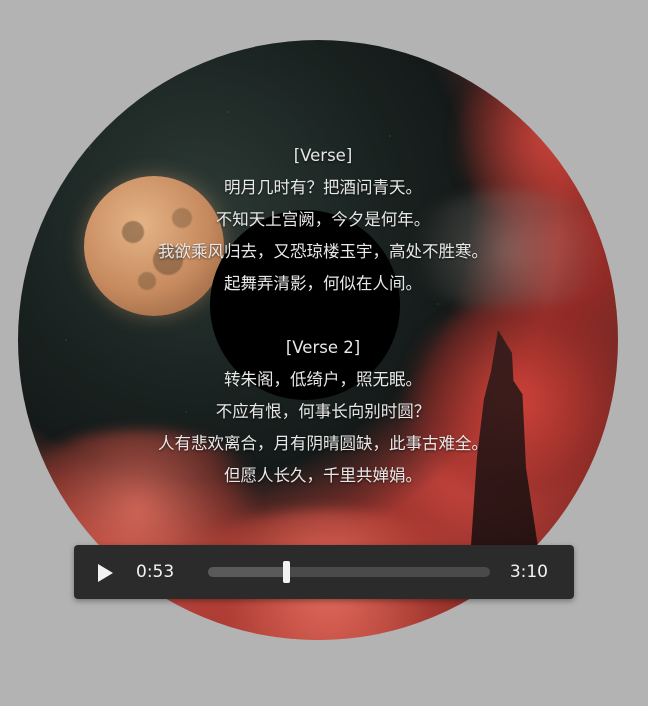  Describe the element at coordinates (323, 187) in the screenshot. I see `lyric-line: 明月几时有？把酒问青天。` at that location.